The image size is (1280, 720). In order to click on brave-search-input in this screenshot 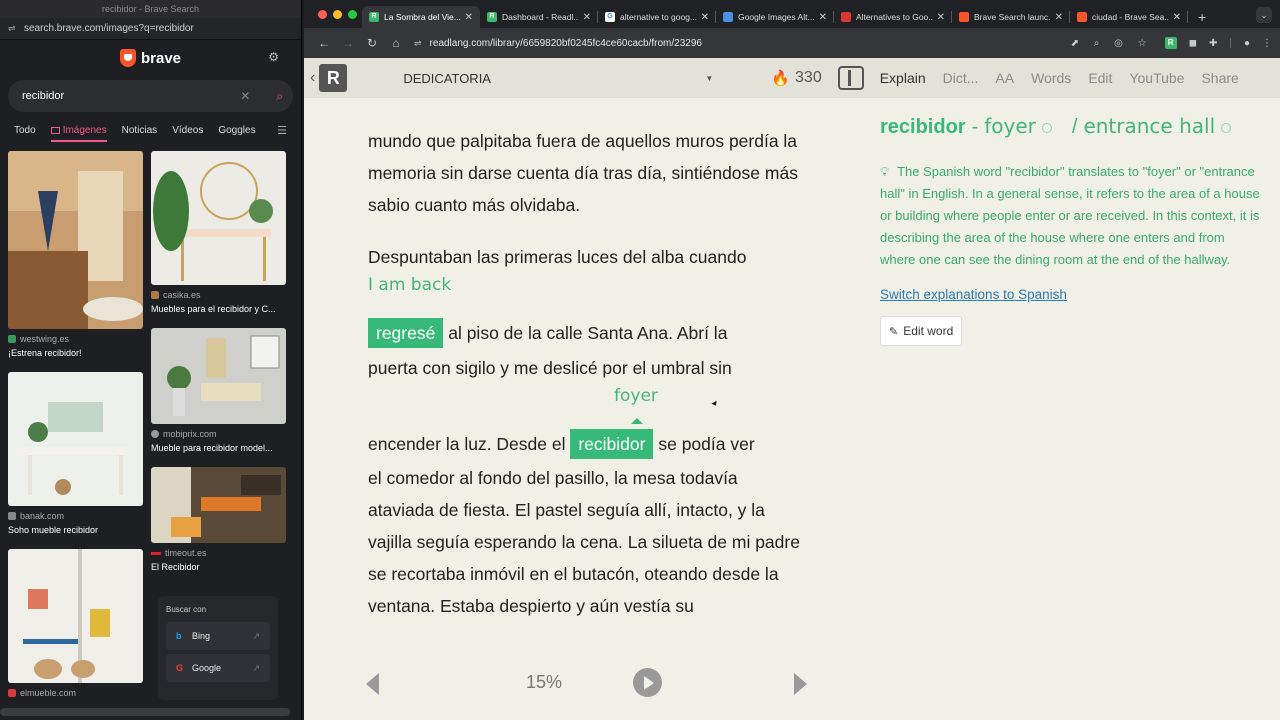, I will do `click(131, 96)`.